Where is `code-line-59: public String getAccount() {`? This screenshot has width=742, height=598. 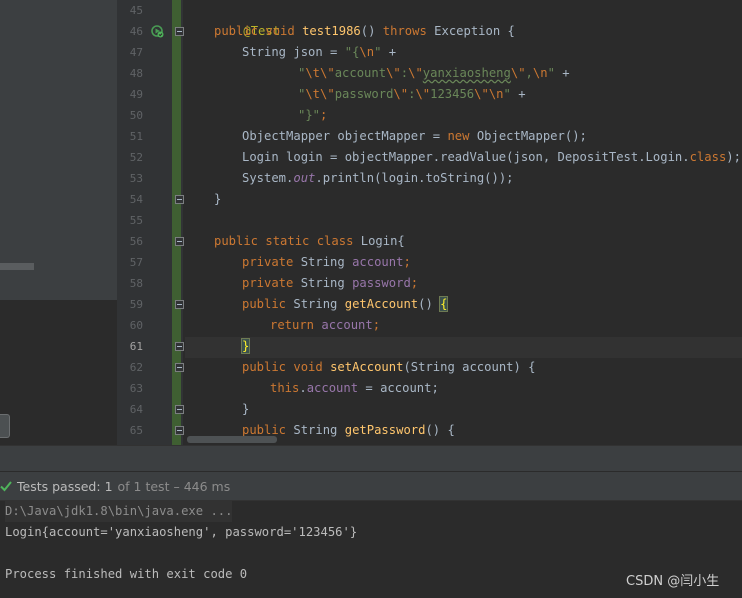
code-line-59: public String getAccount() { is located at coordinates (345, 304).